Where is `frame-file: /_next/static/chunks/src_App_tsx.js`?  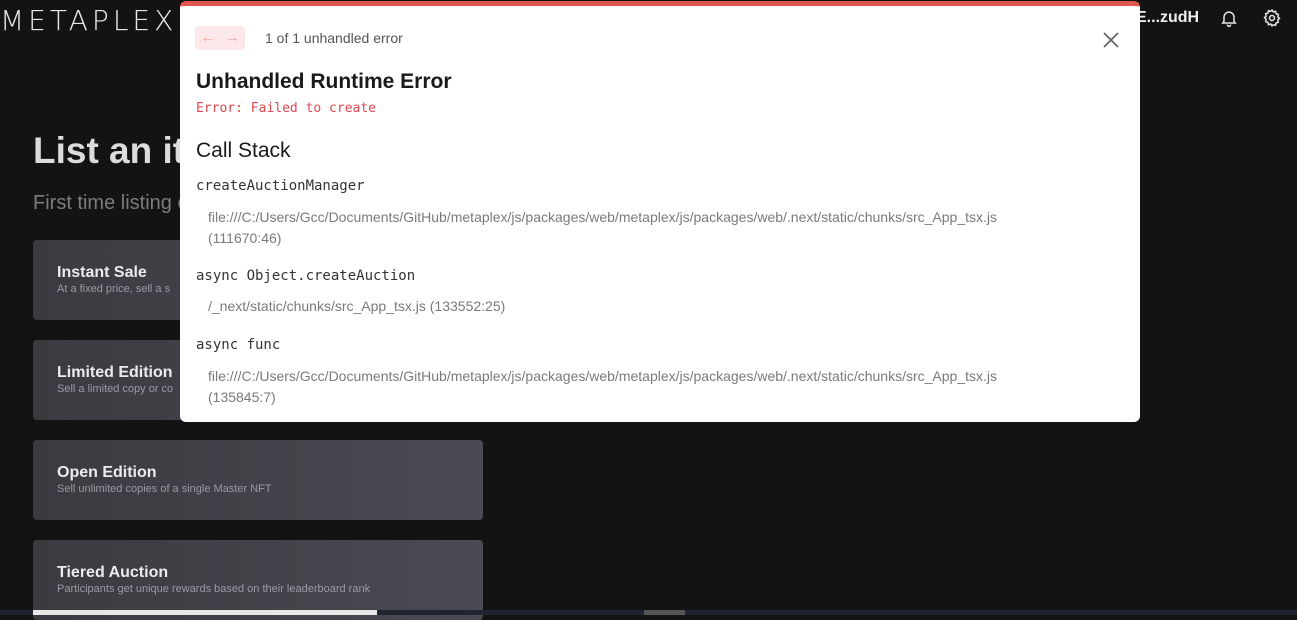 frame-file: /_next/static/chunks/src_App_tsx.js is located at coordinates (317, 306).